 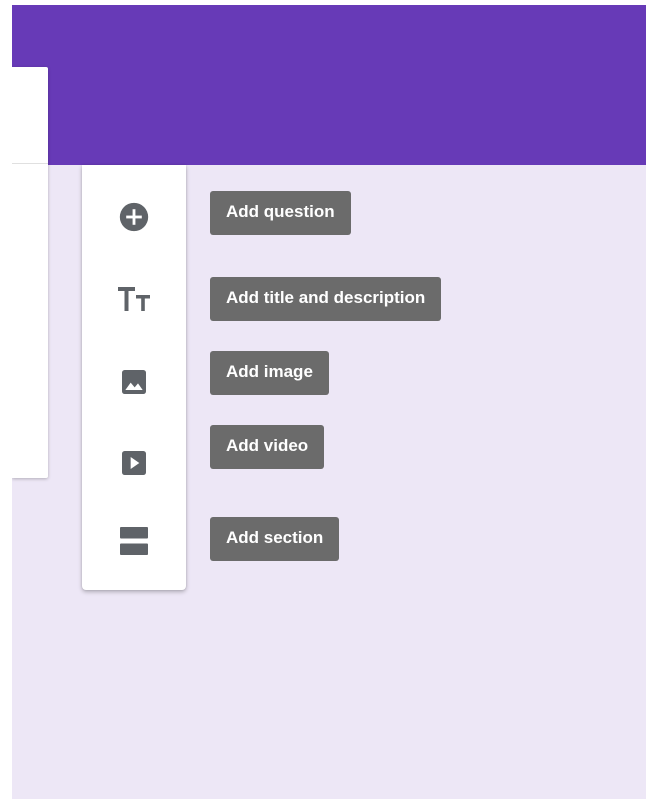 What do you see at coordinates (267, 447) in the screenshot?
I see `add-video-tooltip: Add video` at bounding box center [267, 447].